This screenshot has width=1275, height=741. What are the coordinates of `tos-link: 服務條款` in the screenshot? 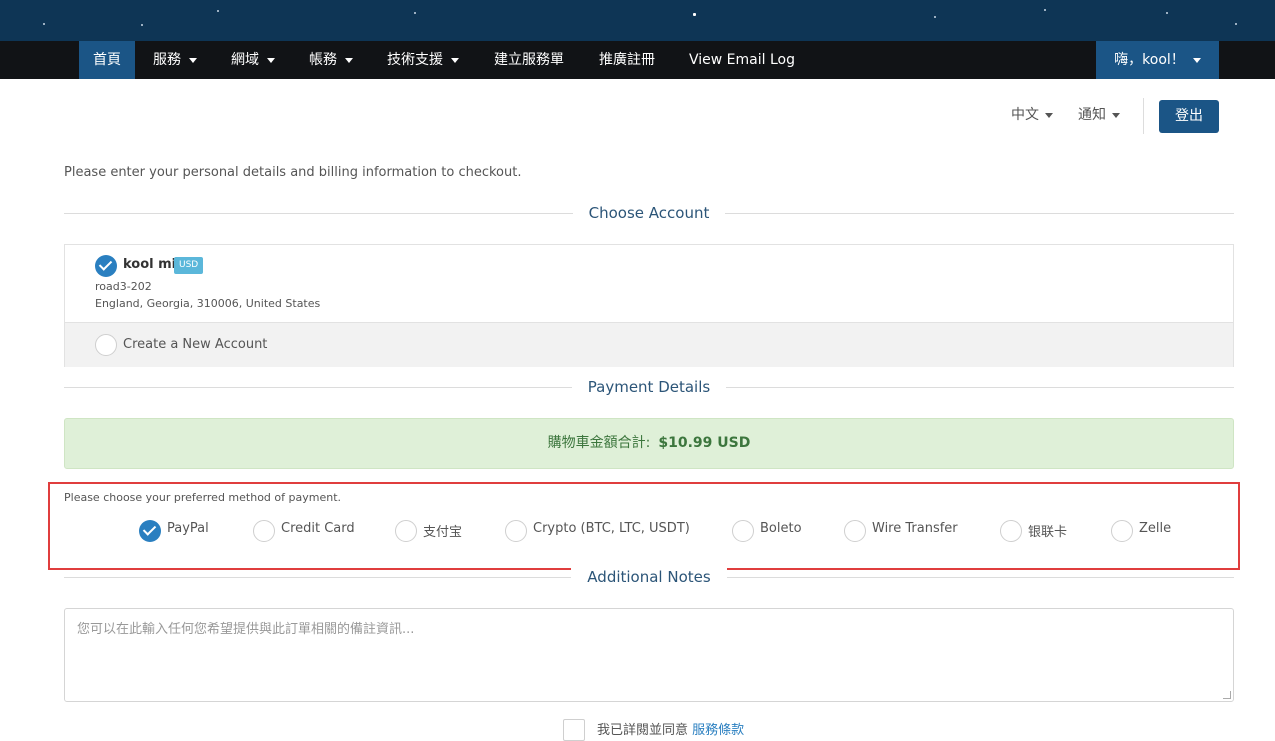 It's located at (718, 730).